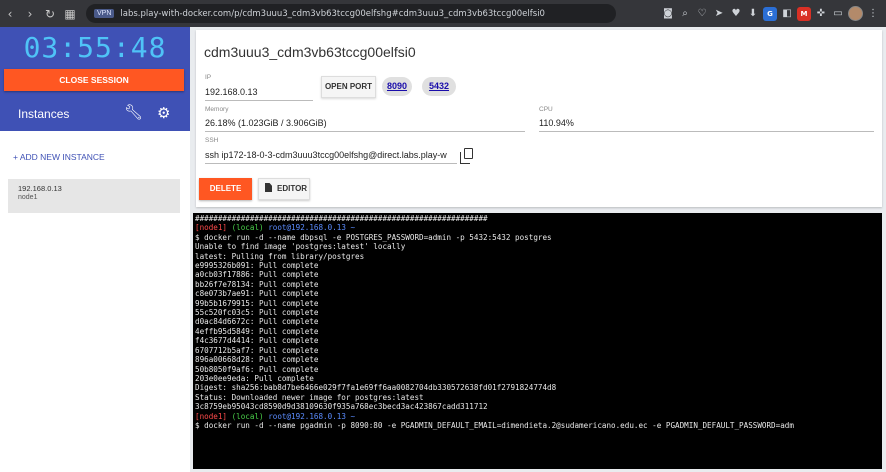 The image size is (886, 472). I want to click on download-icon: ⬇, so click(753, 14).